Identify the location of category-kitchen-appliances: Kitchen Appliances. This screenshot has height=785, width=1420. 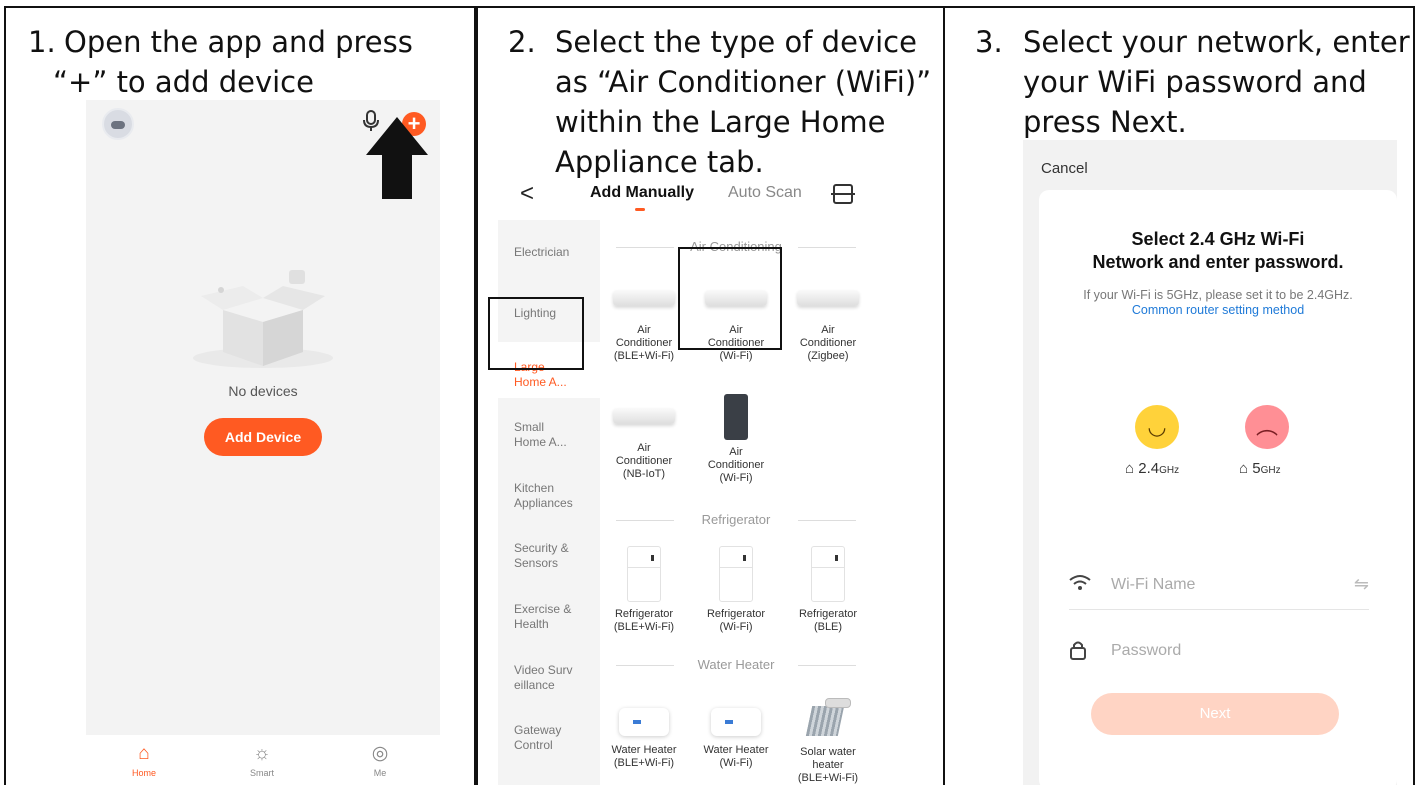
(543, 496).